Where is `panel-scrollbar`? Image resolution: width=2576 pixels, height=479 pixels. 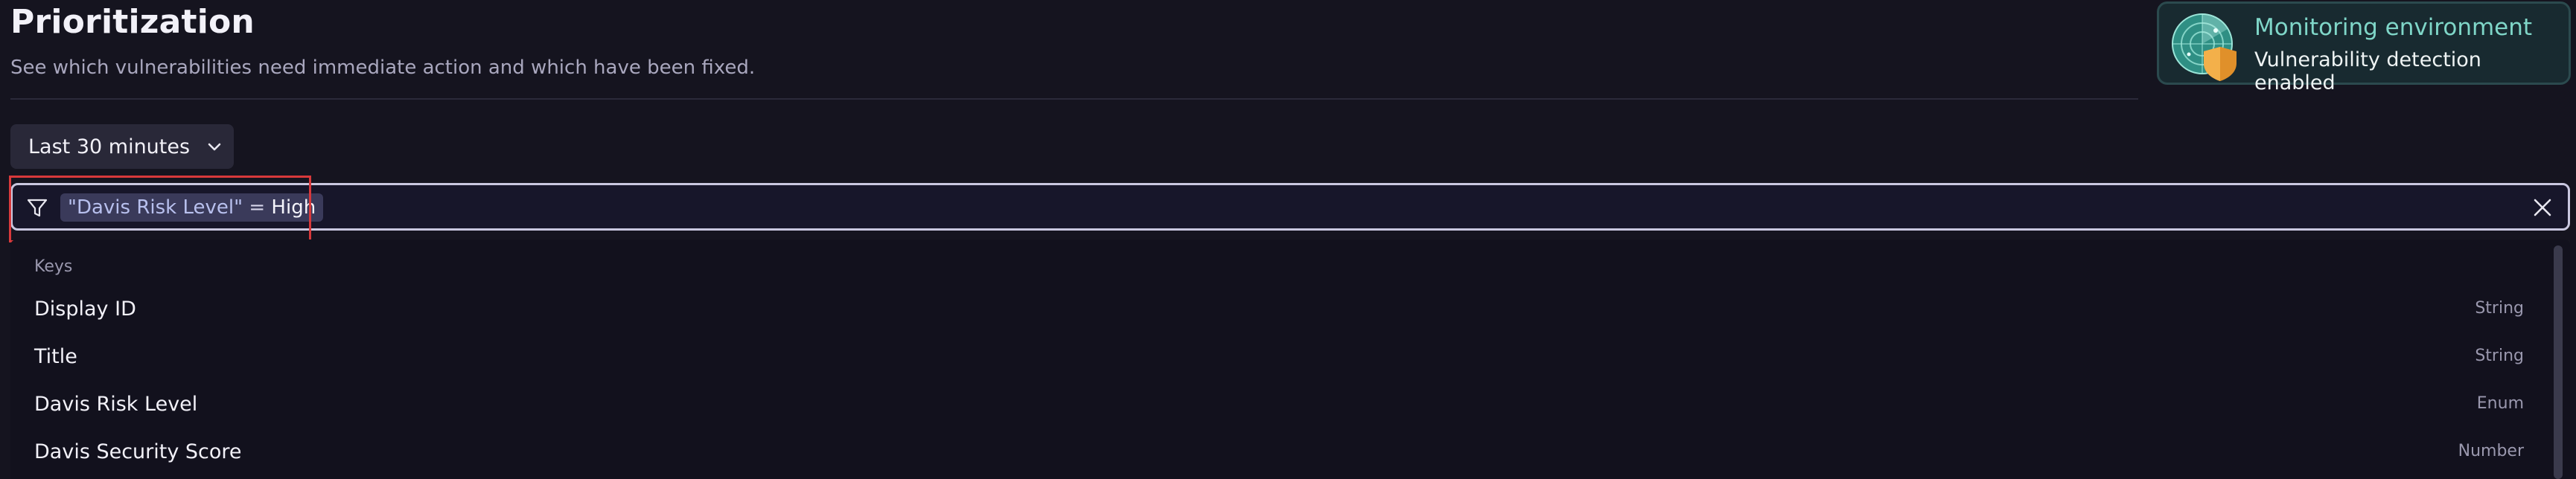 panel-scrollbar is located at coordinates (2558, 362).